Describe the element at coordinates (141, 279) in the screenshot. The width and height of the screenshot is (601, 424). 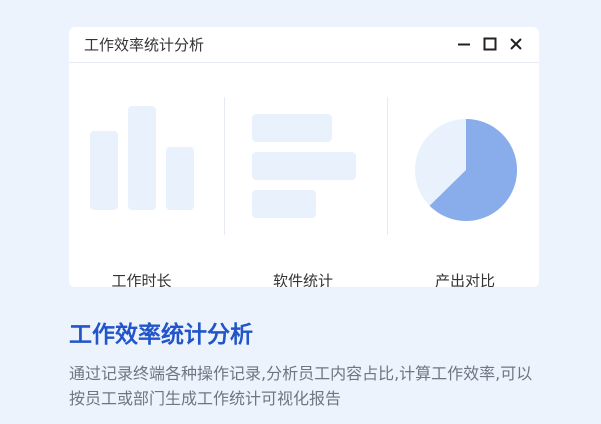
I see `panel-label-work-time: 工作时长` at that location.